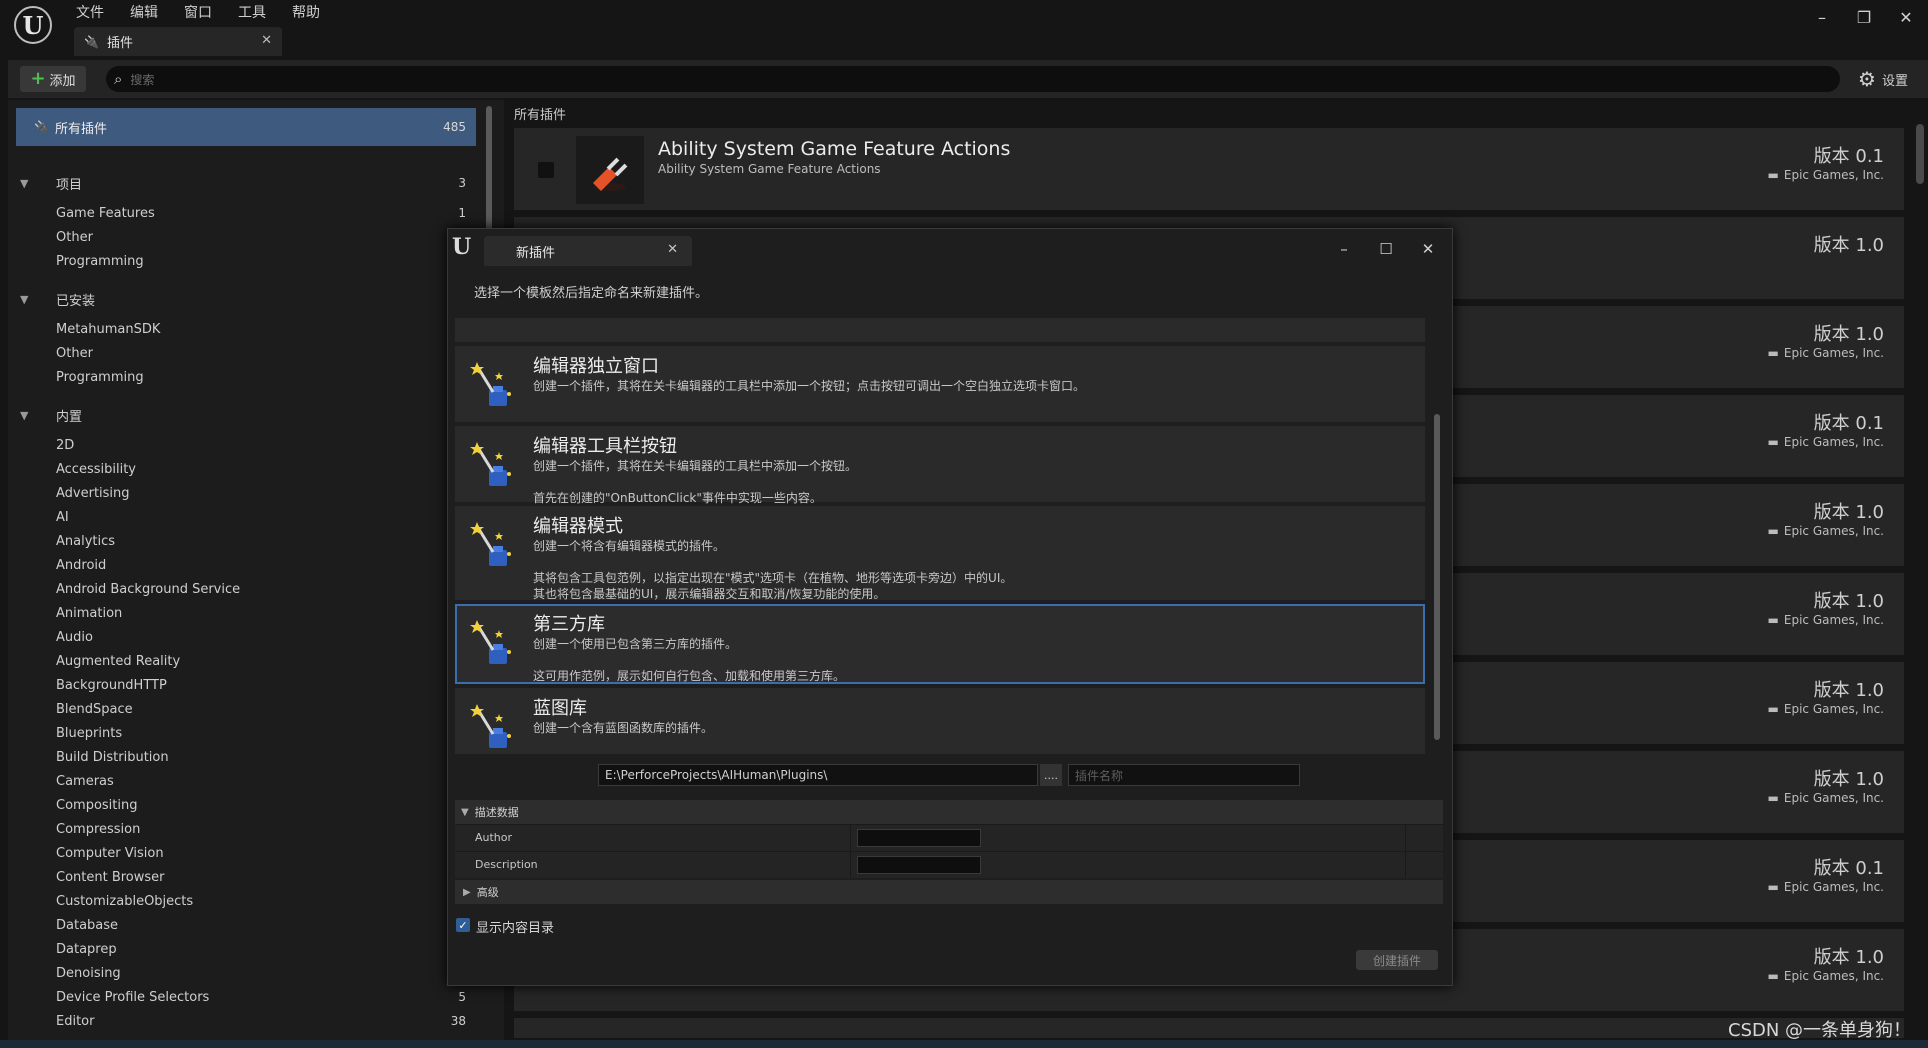  What do you see at coordinates (919, 838) in the screenshot?
I see `author-field` at bounding box center [919, 838].